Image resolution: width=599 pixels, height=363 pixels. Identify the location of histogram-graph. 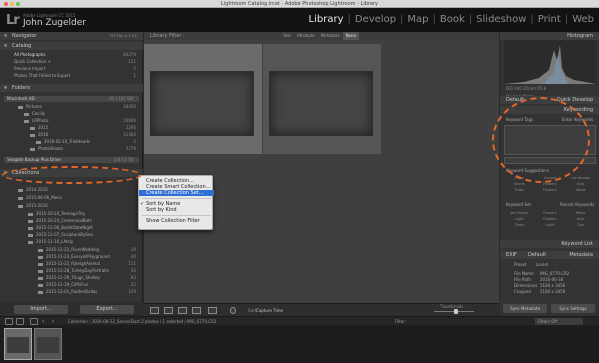
(550, 64).